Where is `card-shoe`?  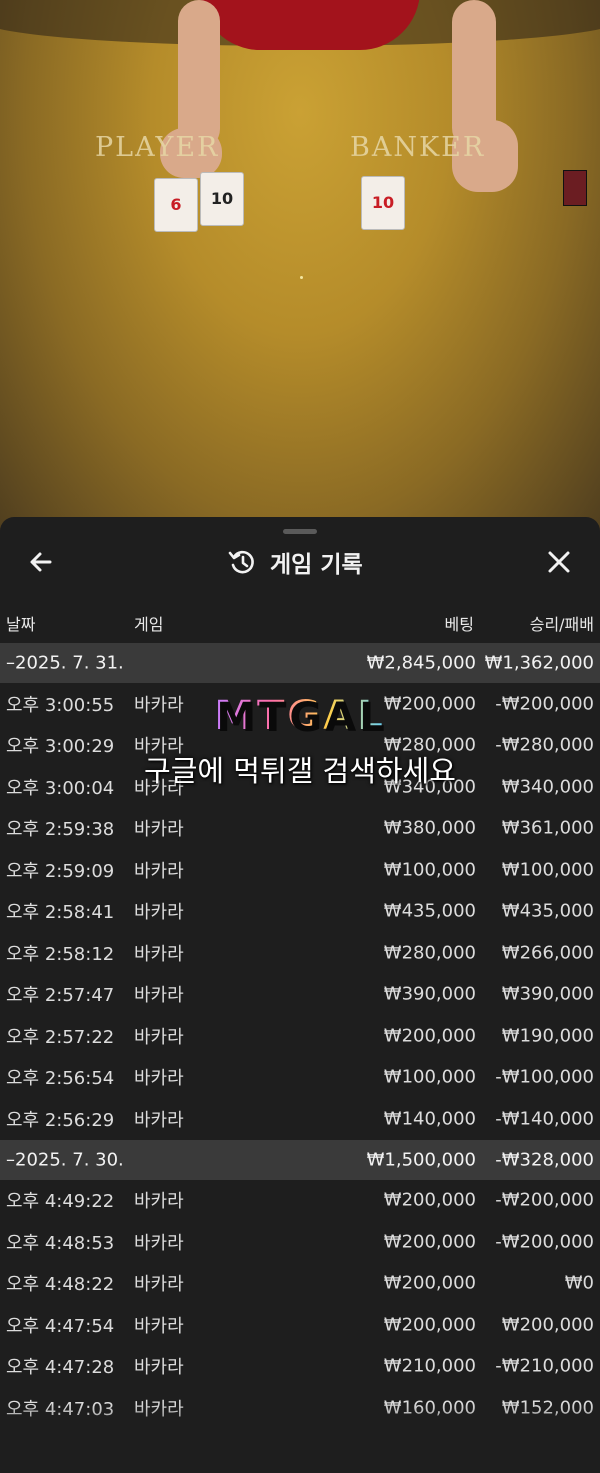 card-shoe is located at coordinates (575, 188).